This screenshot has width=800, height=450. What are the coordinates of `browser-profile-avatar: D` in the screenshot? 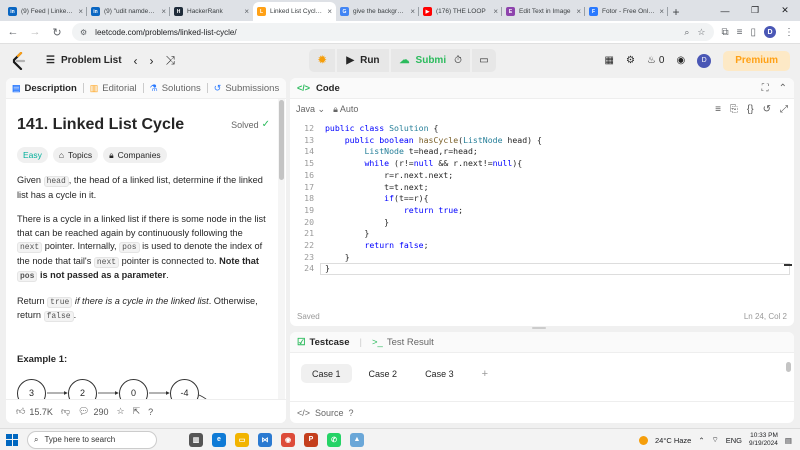 It's located at (770, 32).